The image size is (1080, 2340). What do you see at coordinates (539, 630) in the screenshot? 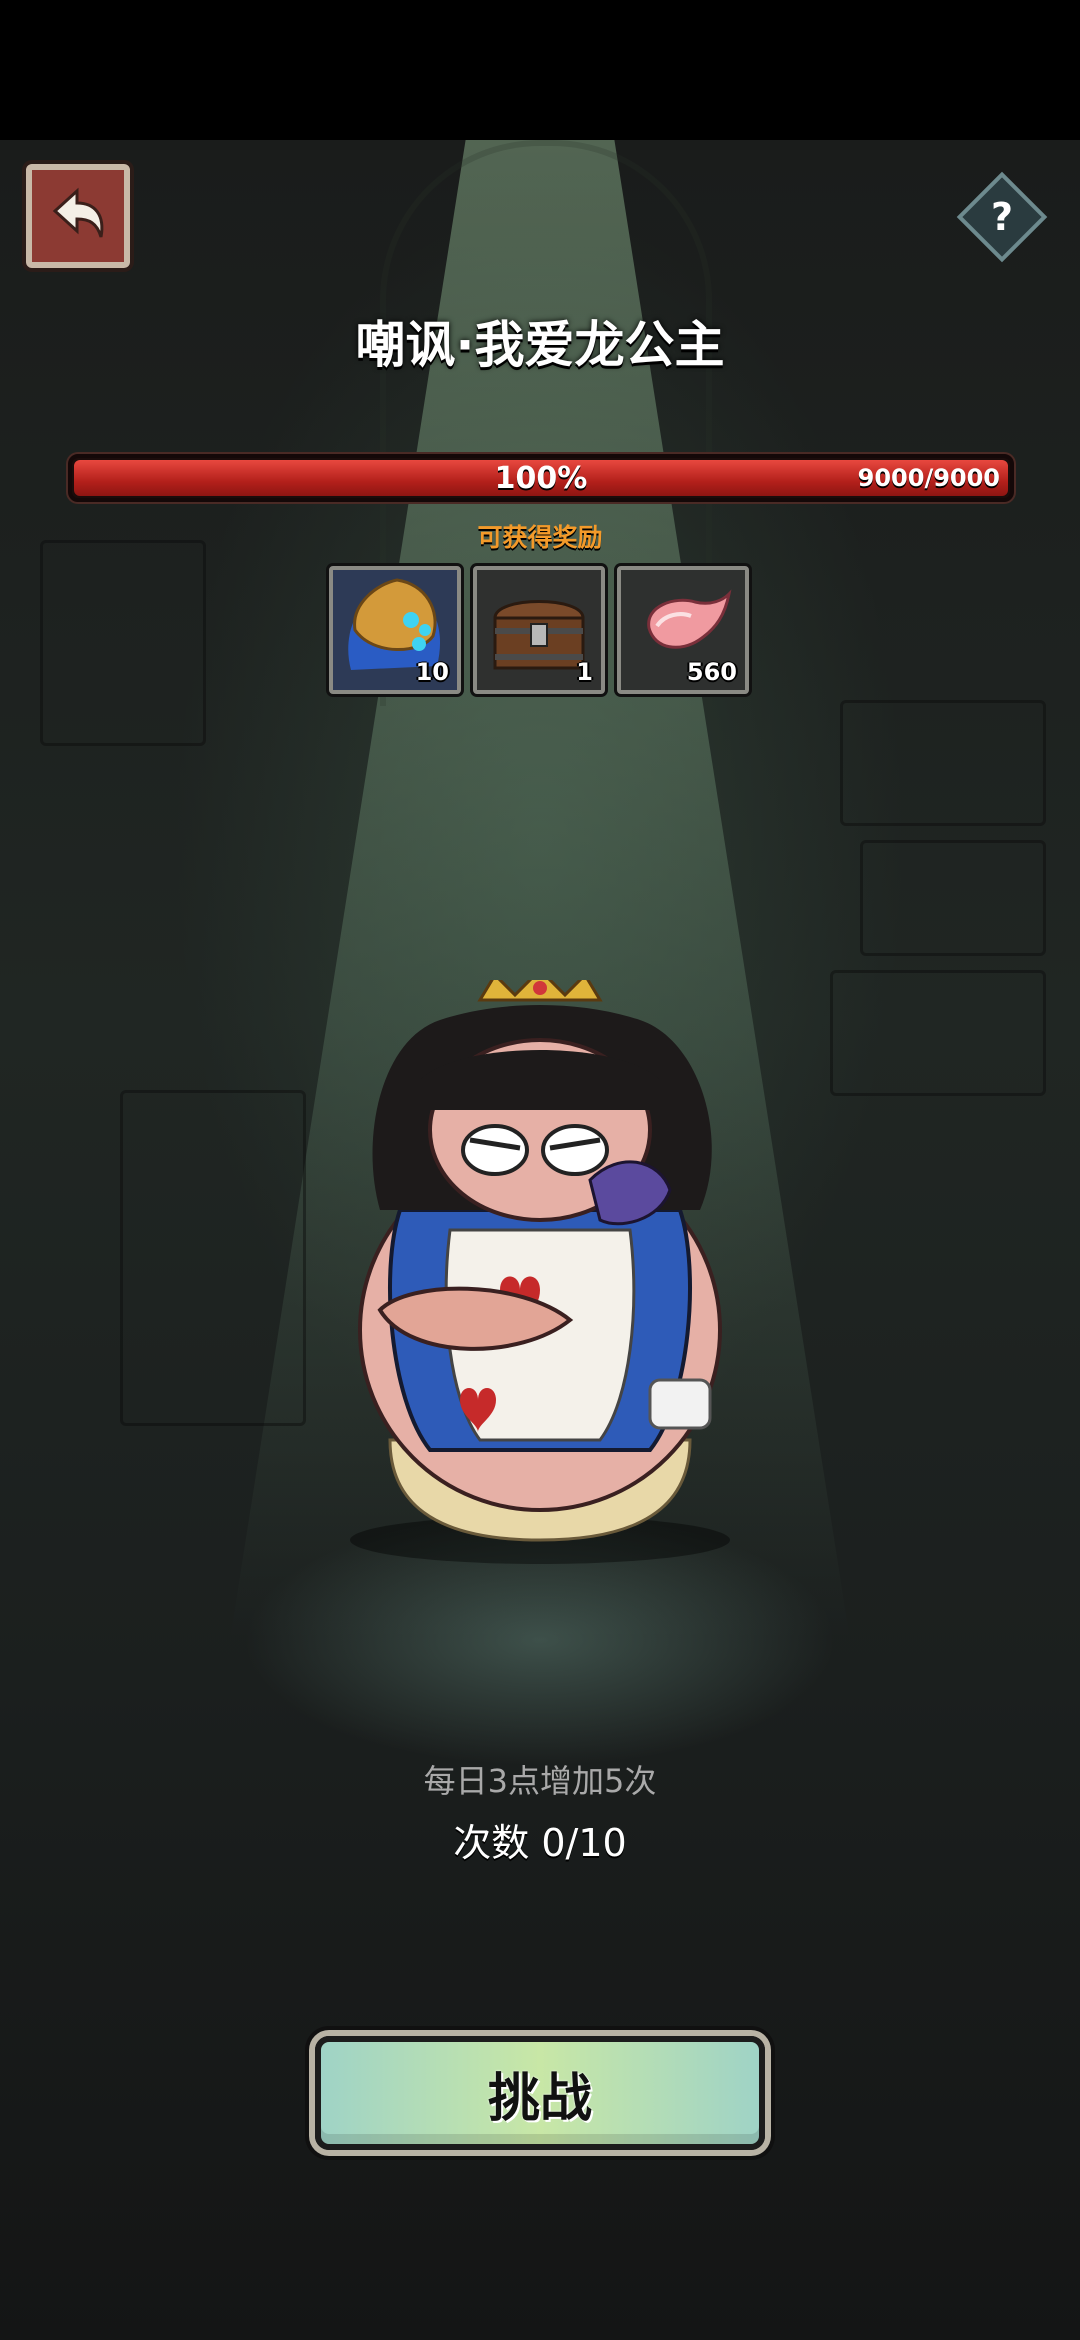
I see `reward-slot: 1` at bounding box center [539, 630].